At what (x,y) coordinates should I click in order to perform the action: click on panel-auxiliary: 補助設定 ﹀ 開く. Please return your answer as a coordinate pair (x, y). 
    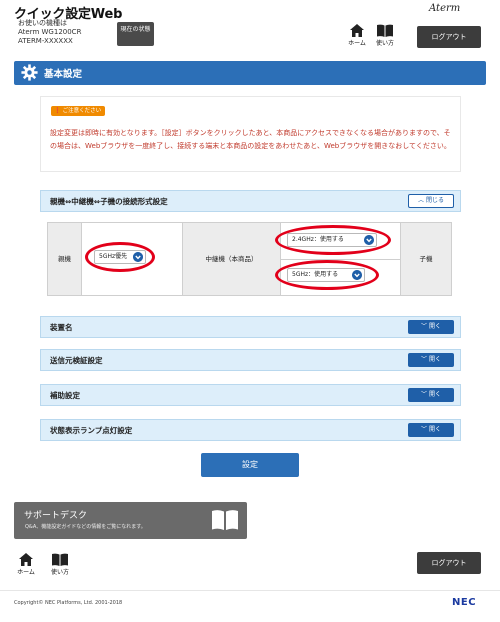
    Looking at the image, I should click on (250, 395).